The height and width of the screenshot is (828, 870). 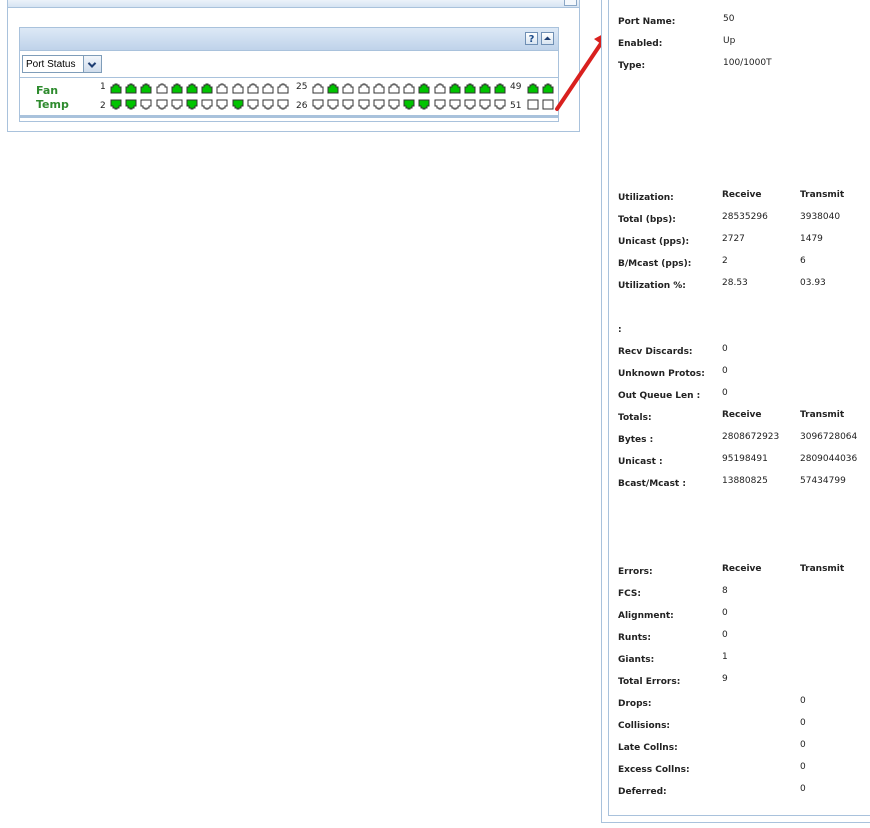 I want to click on enabled-label: Enabled:, so click(x=640, y=44).